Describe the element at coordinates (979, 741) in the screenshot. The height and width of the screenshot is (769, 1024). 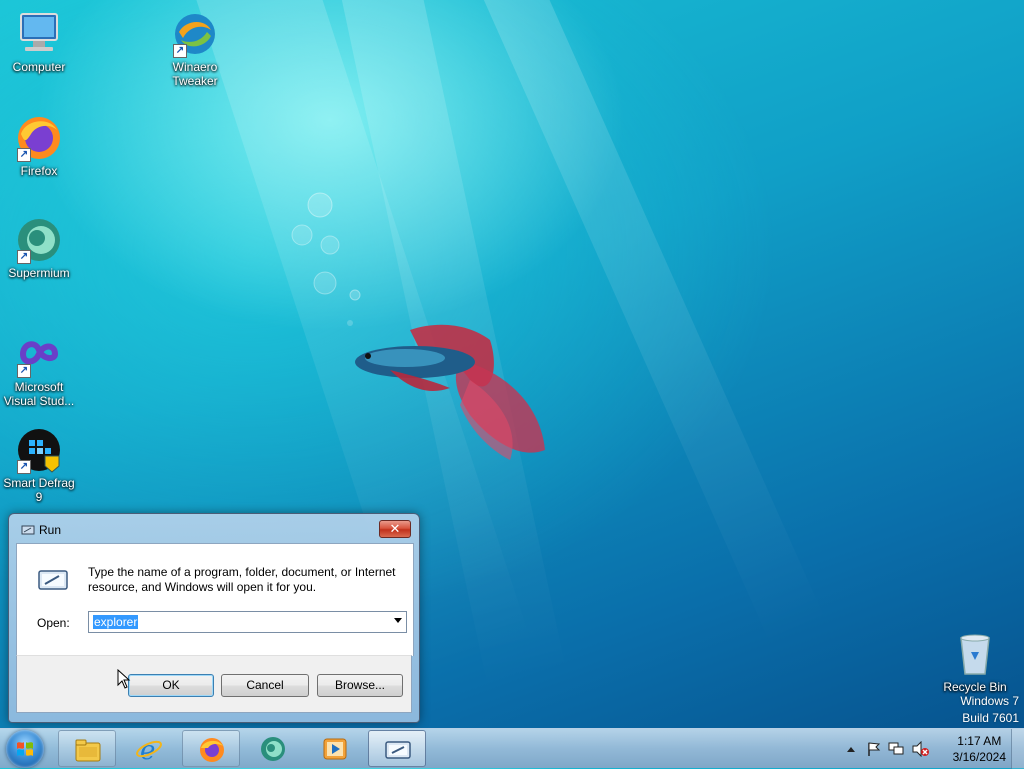
I see `clock-time: 1:17 AM` at that location.